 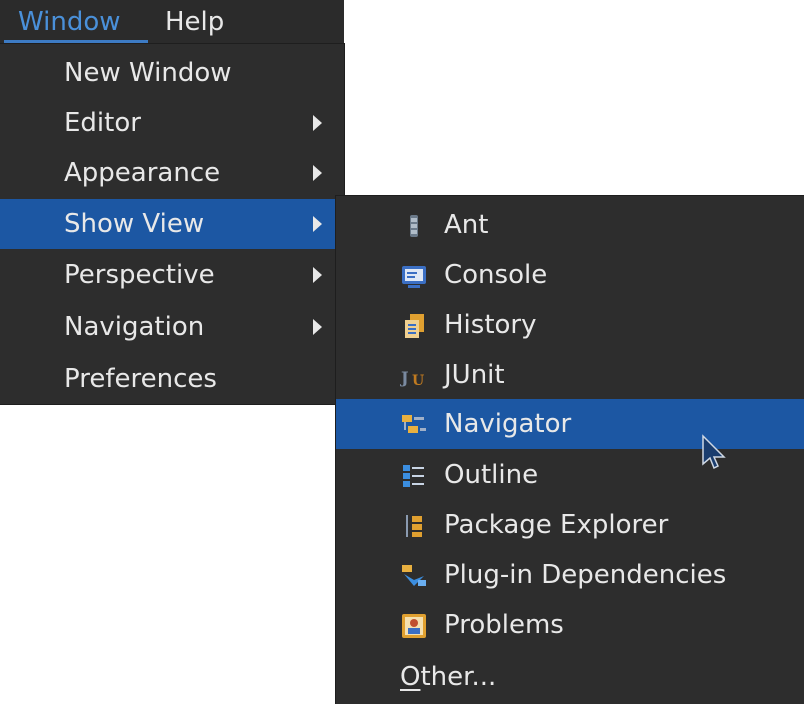 I want to click on menu-bar: Window Help, so click(x=172, y=22).